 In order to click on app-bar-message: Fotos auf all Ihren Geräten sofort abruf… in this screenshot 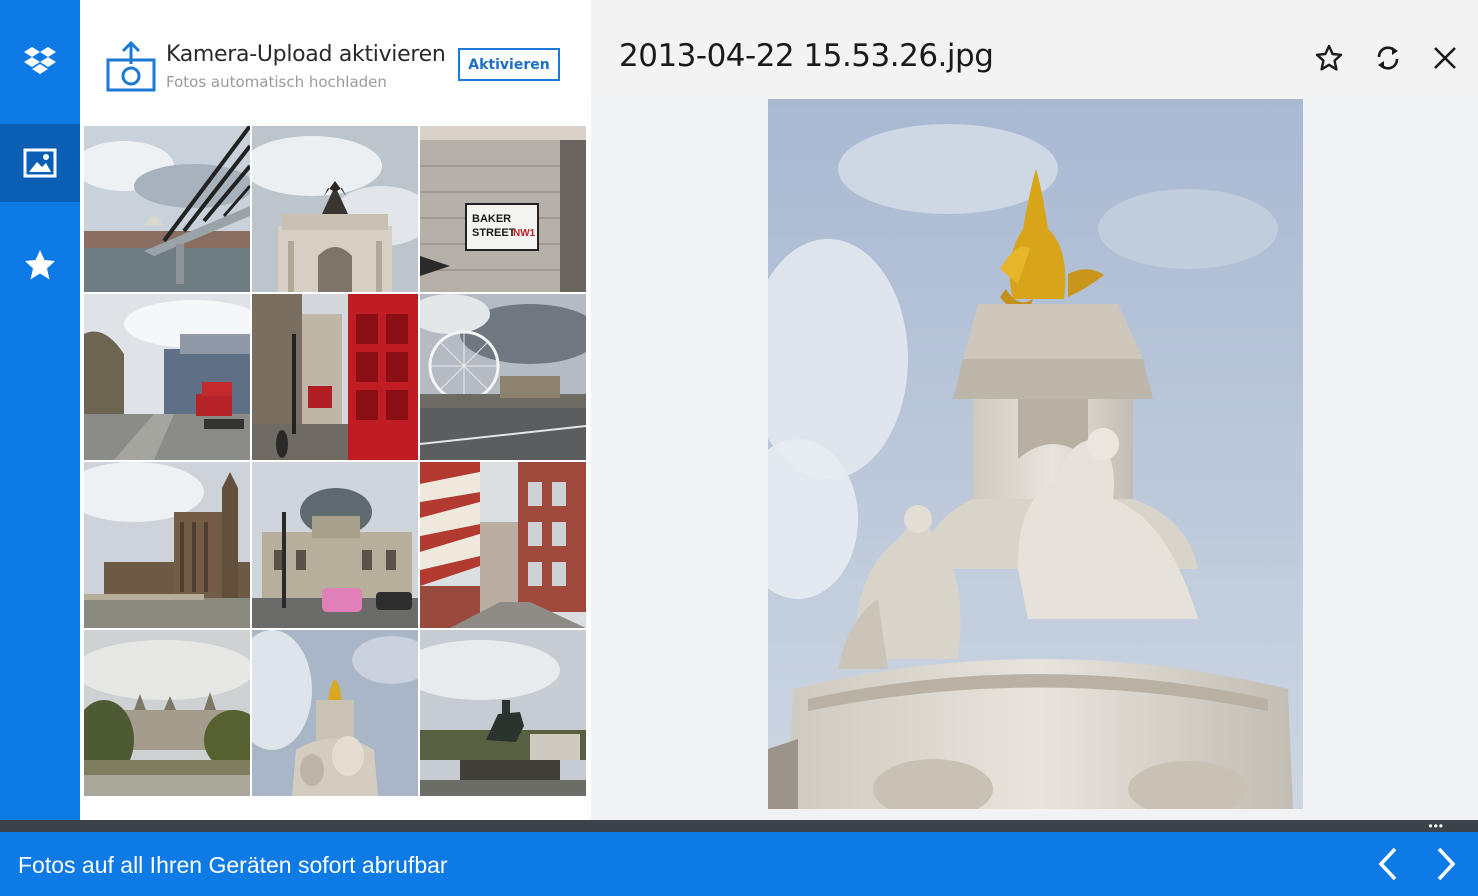, I will do `click(233, 865)`.